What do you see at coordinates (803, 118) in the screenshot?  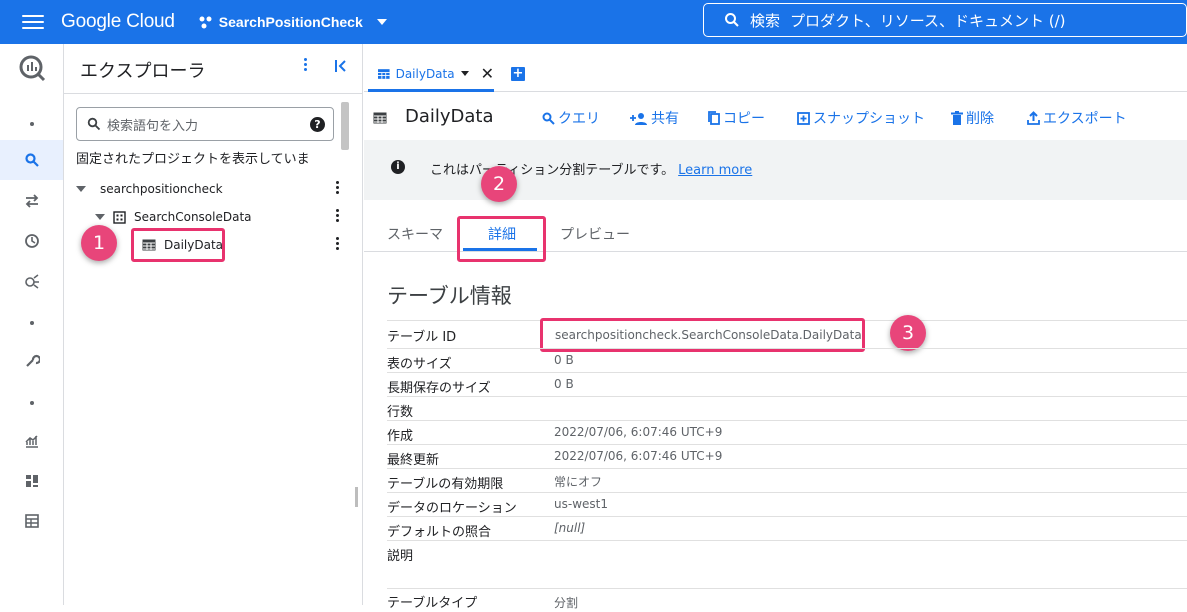 I see `snapshot-icon` at bounding box center [803, 118].